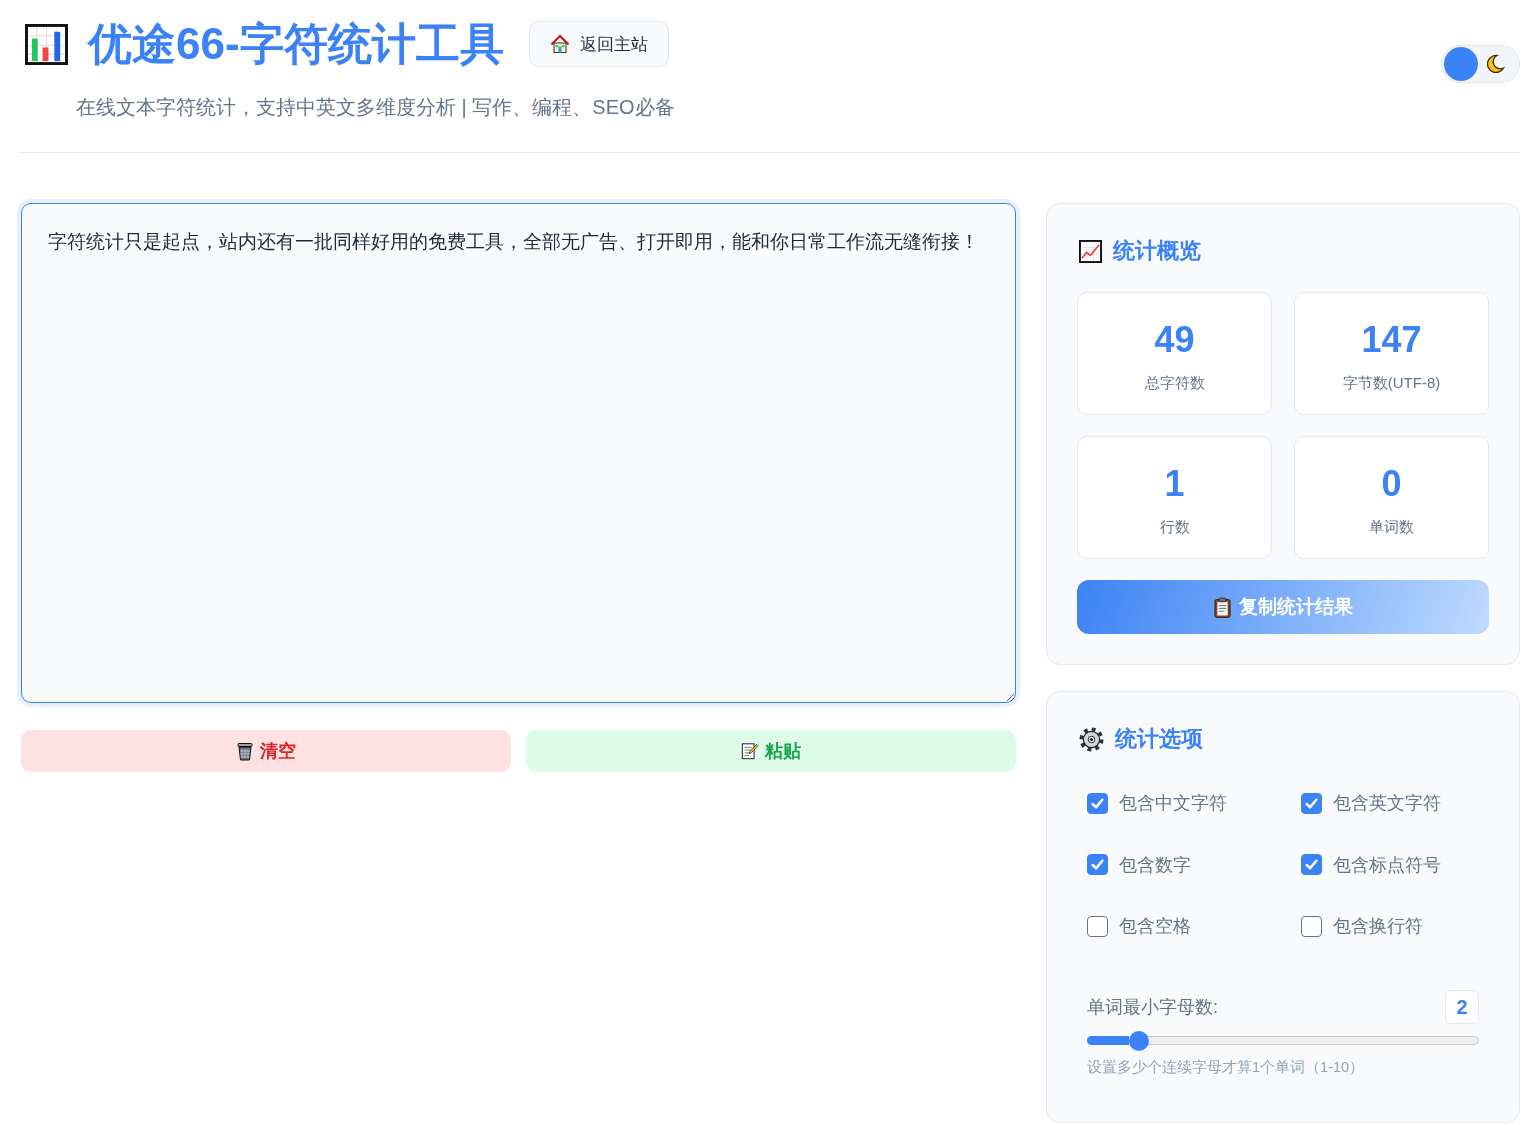 The image size is (1540, 1125). What do you see at coordinates (1222, 607) in the screenshot?
I see `clipboard-icon` at bounding box center [1222, 607].